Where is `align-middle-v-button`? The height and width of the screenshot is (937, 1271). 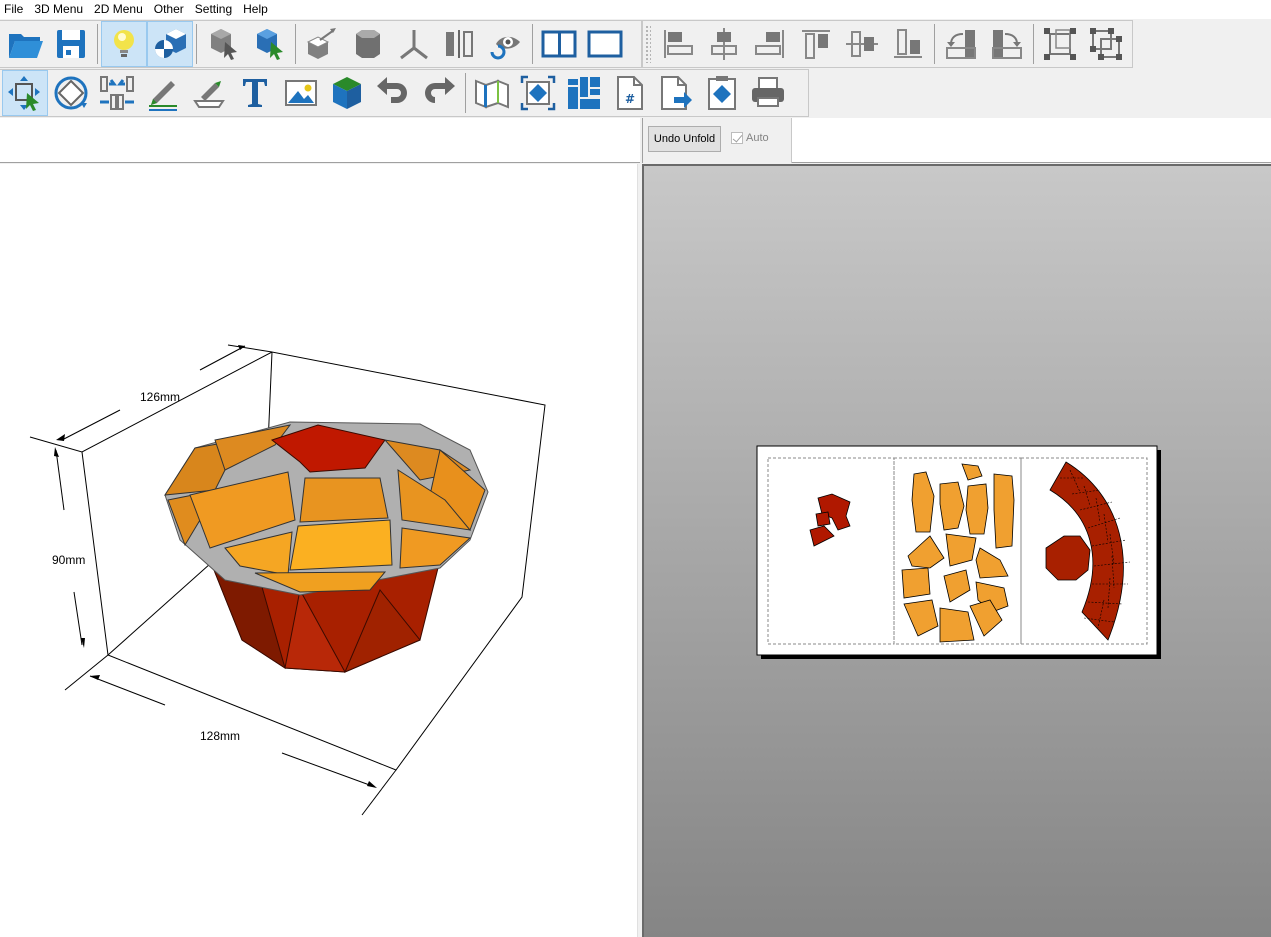 align-middle-v-button is located at coordinates (862, 44).